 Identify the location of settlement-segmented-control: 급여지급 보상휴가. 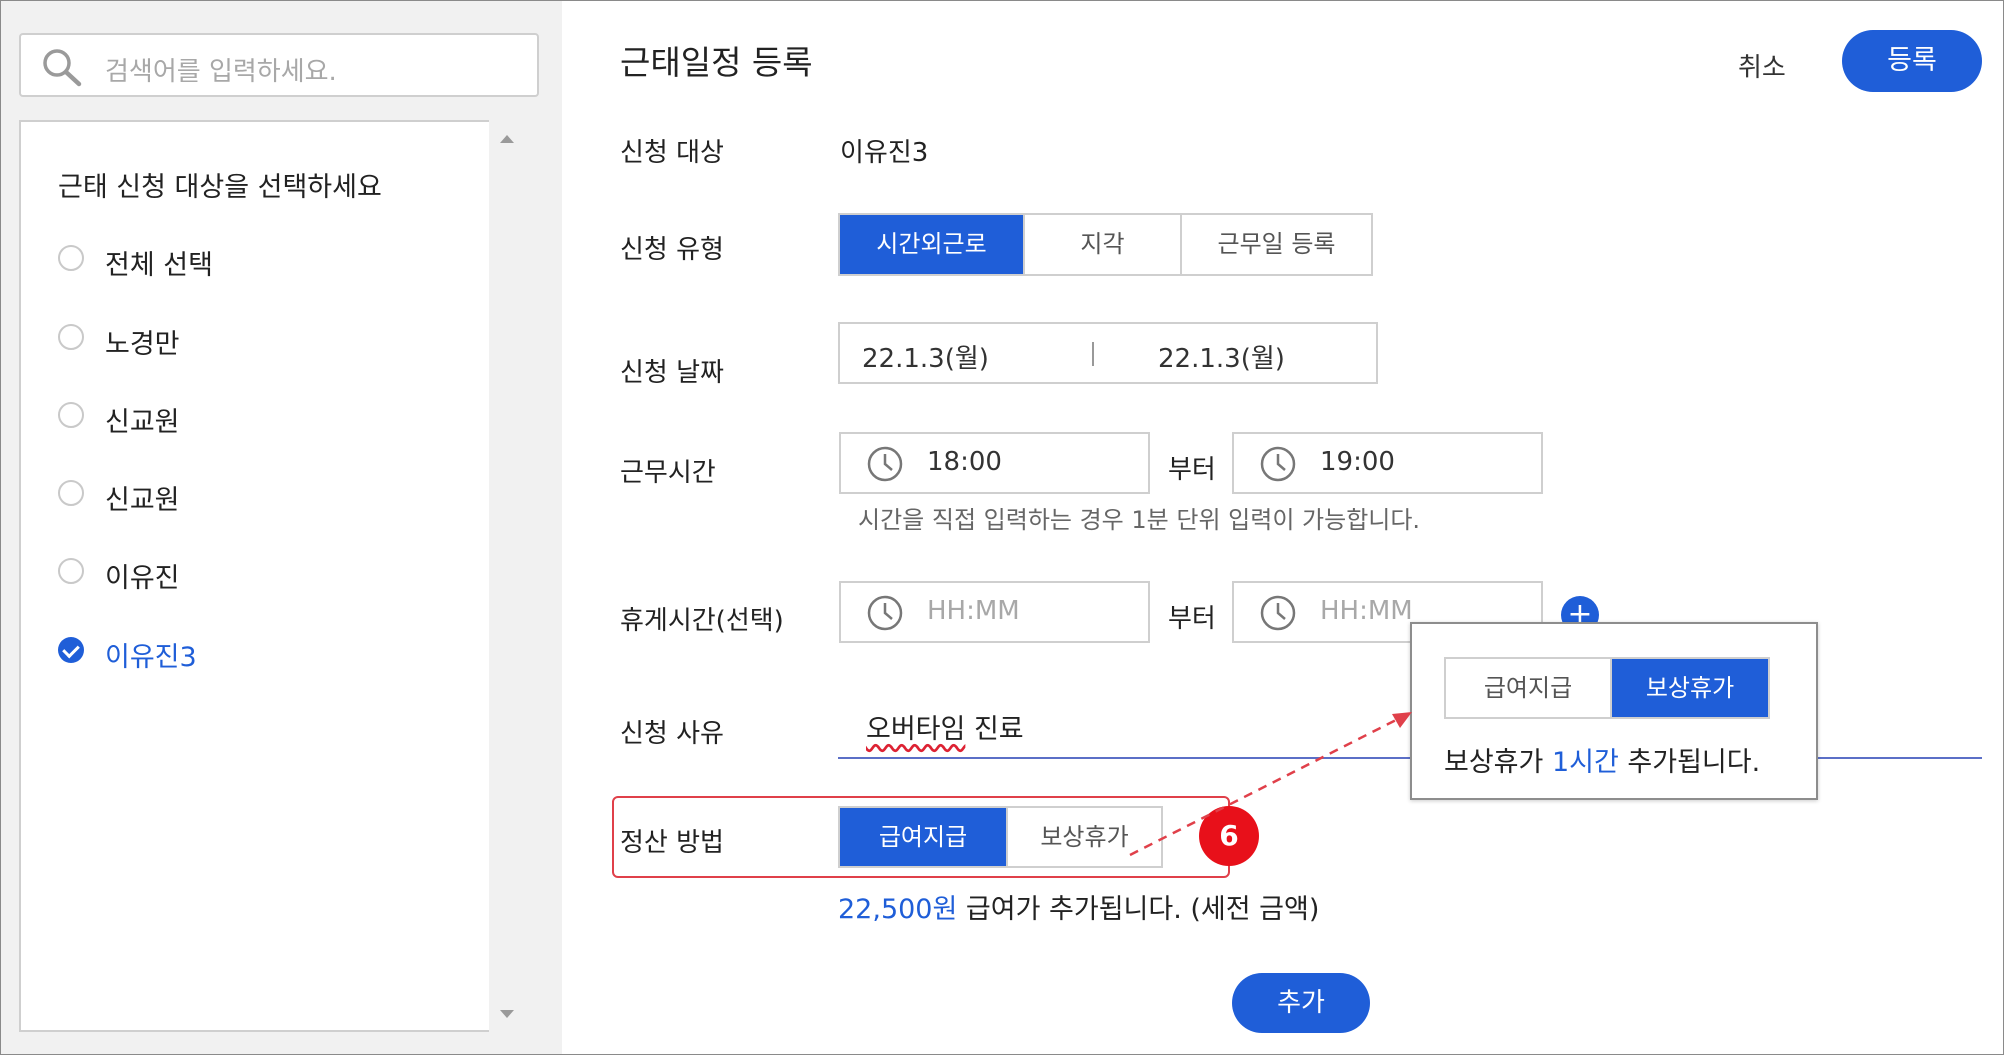
(1000, 837).